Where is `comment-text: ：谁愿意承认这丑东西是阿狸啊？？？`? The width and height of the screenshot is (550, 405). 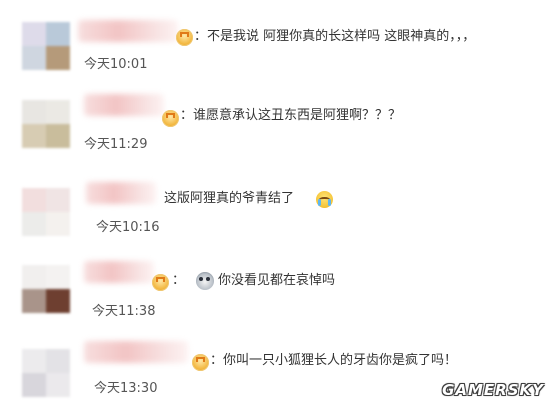
comment-text: ：谁愿意承认这丑东西是阿狸啊？？？ is located at coordinates (291, 115).